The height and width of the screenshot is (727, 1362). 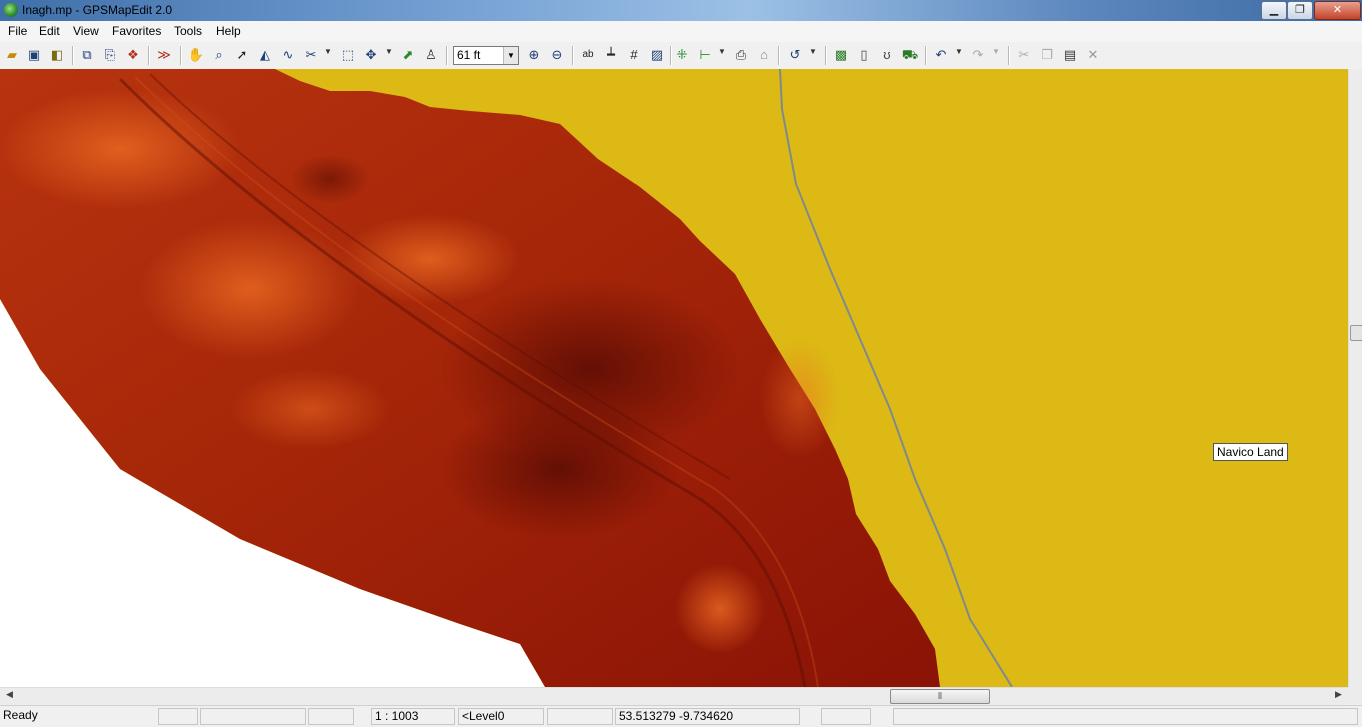 What do you see at coordinates (133, 55) in the screenshot?
I see `layers-icon: ❖` at bounding box center [133, 55].